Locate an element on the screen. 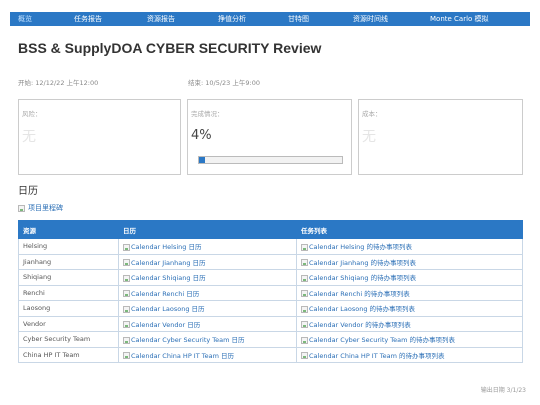  resource-cell: China HP IT Team is located at coordinates (68, 354).